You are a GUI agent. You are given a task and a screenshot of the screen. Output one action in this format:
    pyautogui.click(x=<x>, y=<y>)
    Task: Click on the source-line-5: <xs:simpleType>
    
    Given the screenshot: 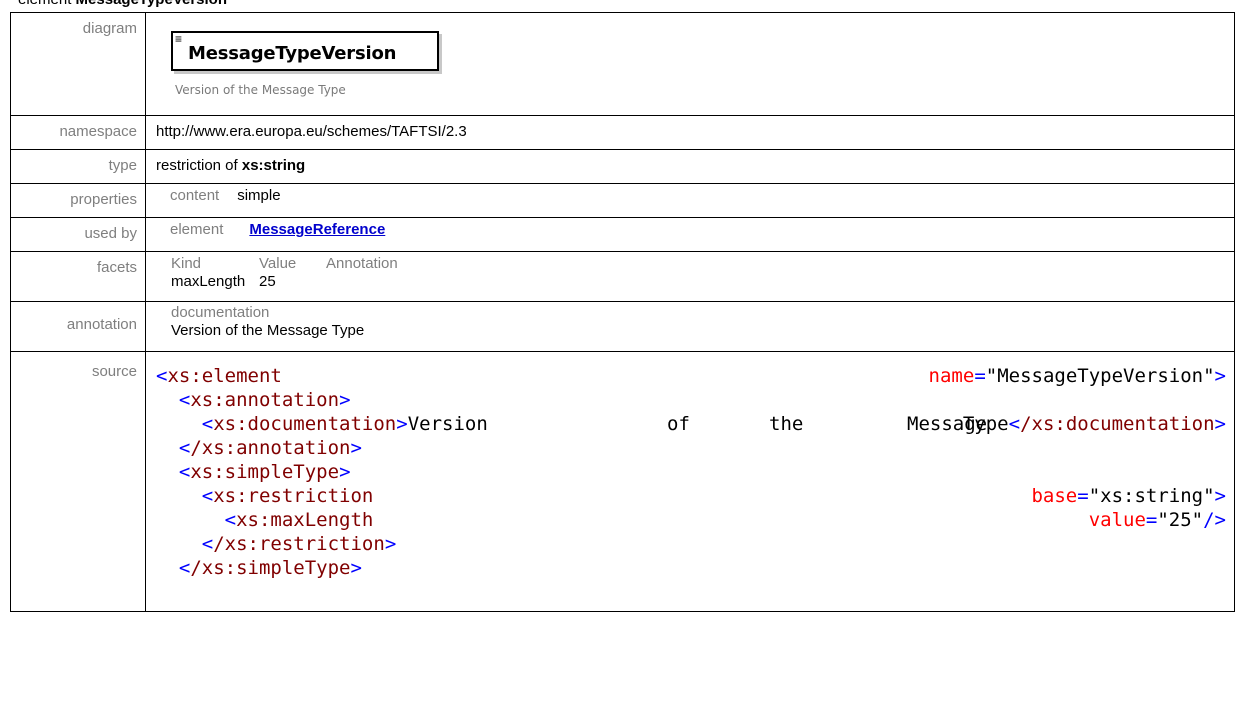 What is the action you would take?
    pyautogui.click(x=264, y=472)
    